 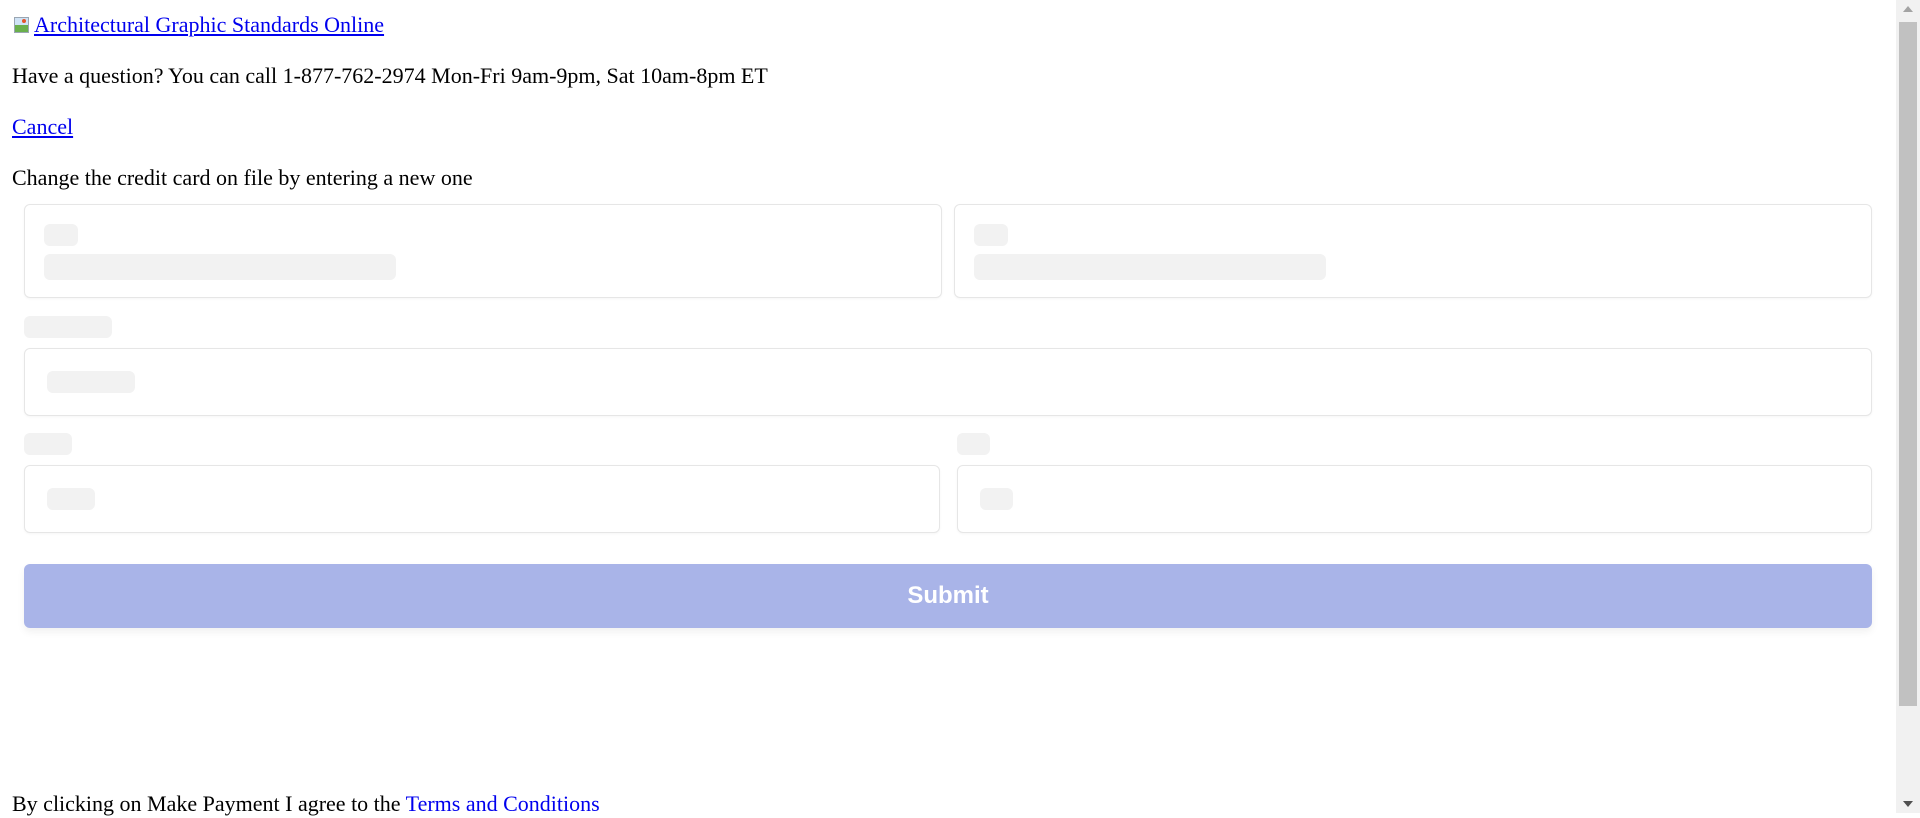 I want to click on expiry-placeholder-skeleton, so click(x=71, y=499).